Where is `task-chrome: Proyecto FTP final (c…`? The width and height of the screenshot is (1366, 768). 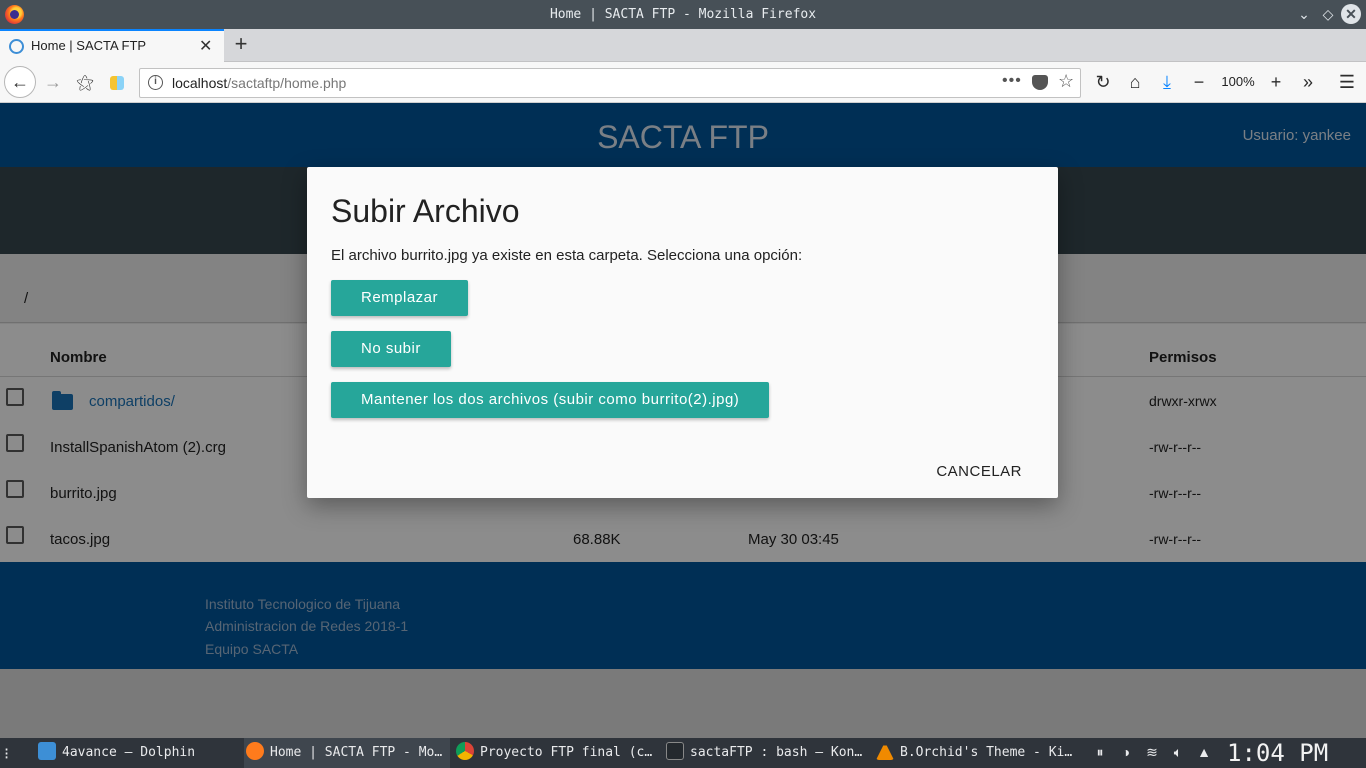
task-chrome: Proyecto FTP final (c… is located at coordinates (557, 753).